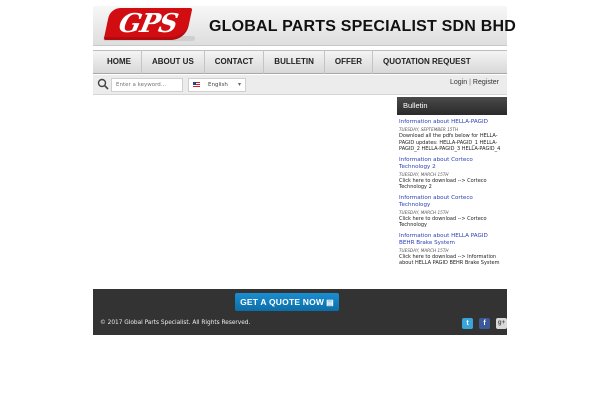 The height and width of the screenshot is (400, 600). I want to click on login-link: Login, so click(458, 82).